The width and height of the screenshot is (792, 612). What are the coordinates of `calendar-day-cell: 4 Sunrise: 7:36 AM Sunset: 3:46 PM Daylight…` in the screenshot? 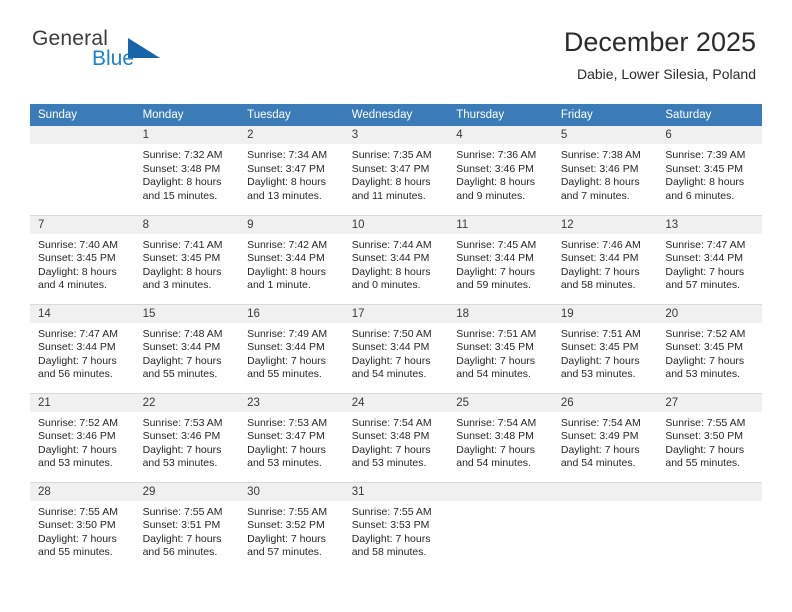 It's located at (500, 170).